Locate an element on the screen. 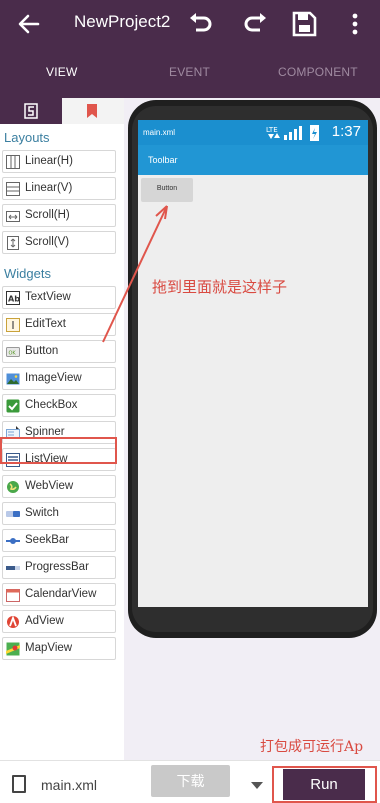 This screenshot has width=380, height=803. palette-item-webview: WebView is located at coordinates (59, 486).